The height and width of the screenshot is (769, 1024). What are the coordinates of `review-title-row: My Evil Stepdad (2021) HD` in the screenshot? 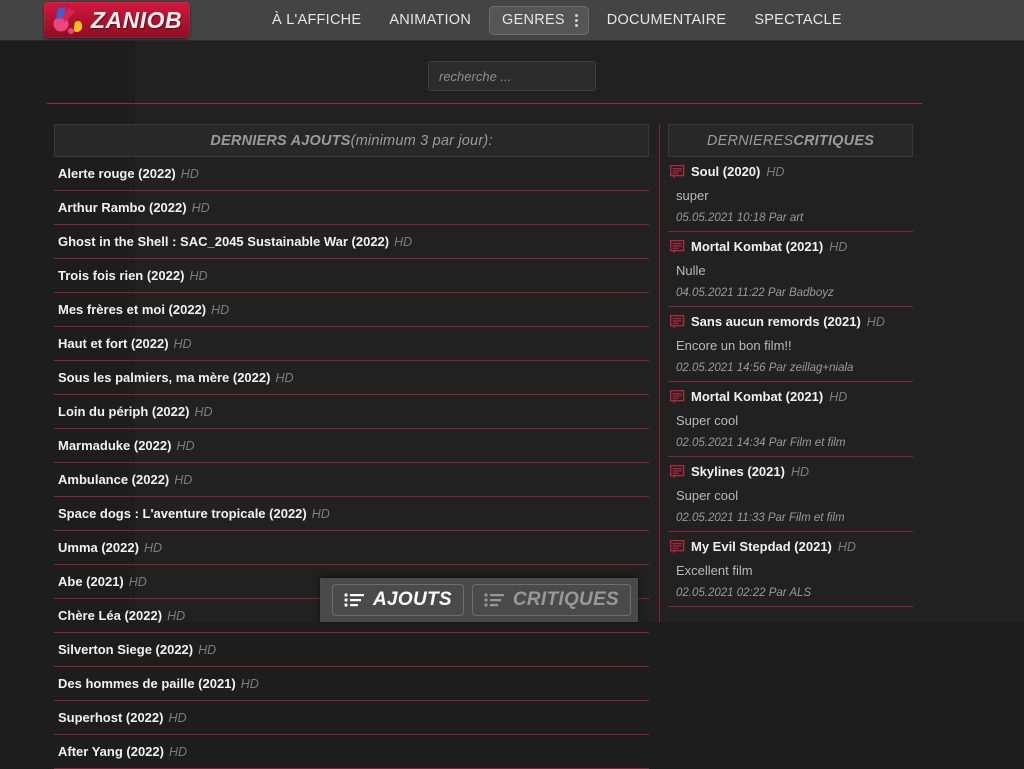 It's located at (791, 546).